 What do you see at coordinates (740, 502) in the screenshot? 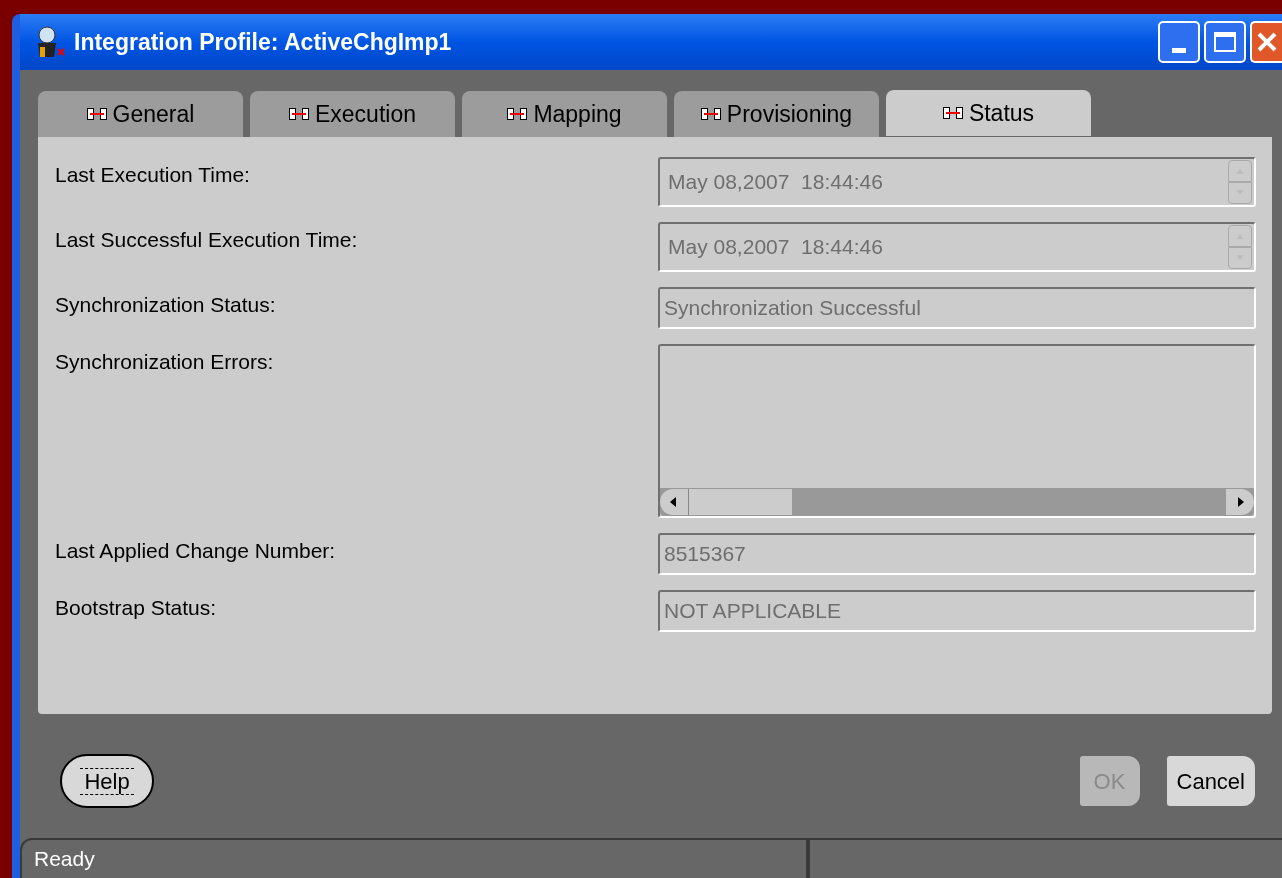
I see `scrollbar-thumb` at bounding box center [740, 502].